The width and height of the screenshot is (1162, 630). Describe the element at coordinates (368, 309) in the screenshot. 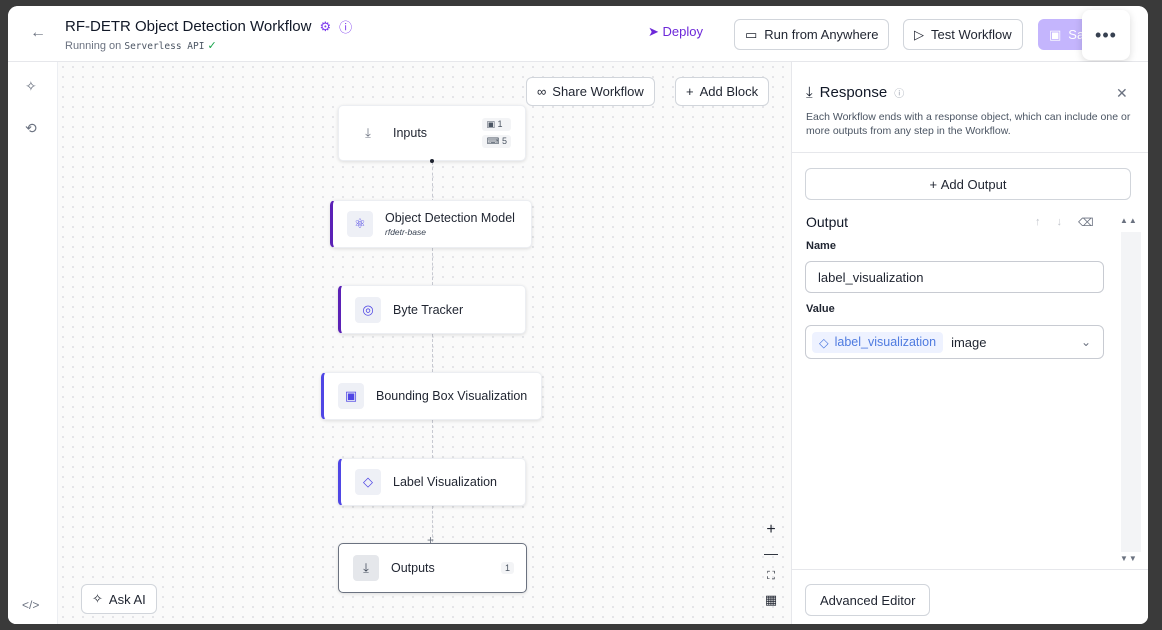

I see `tracker-icon: ◎` at that location.